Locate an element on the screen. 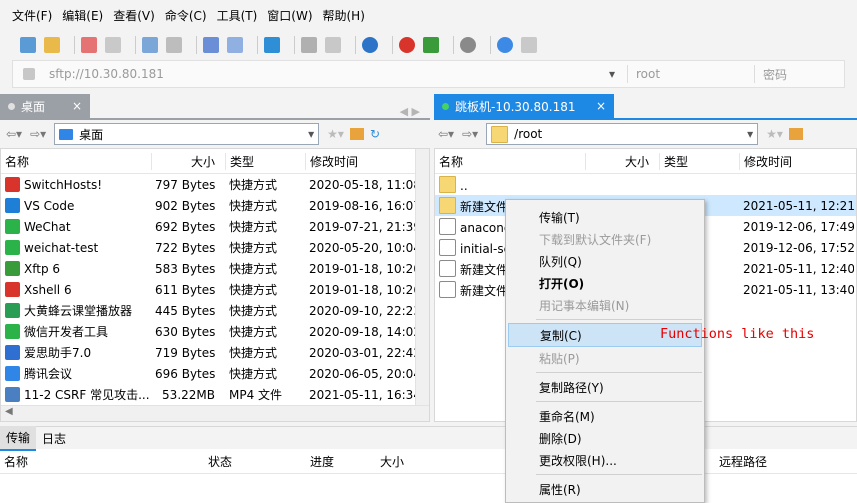 This screenshot has width=857, height=503. context-menu-item: 队列(Q) is located at coordinates (605, 261).